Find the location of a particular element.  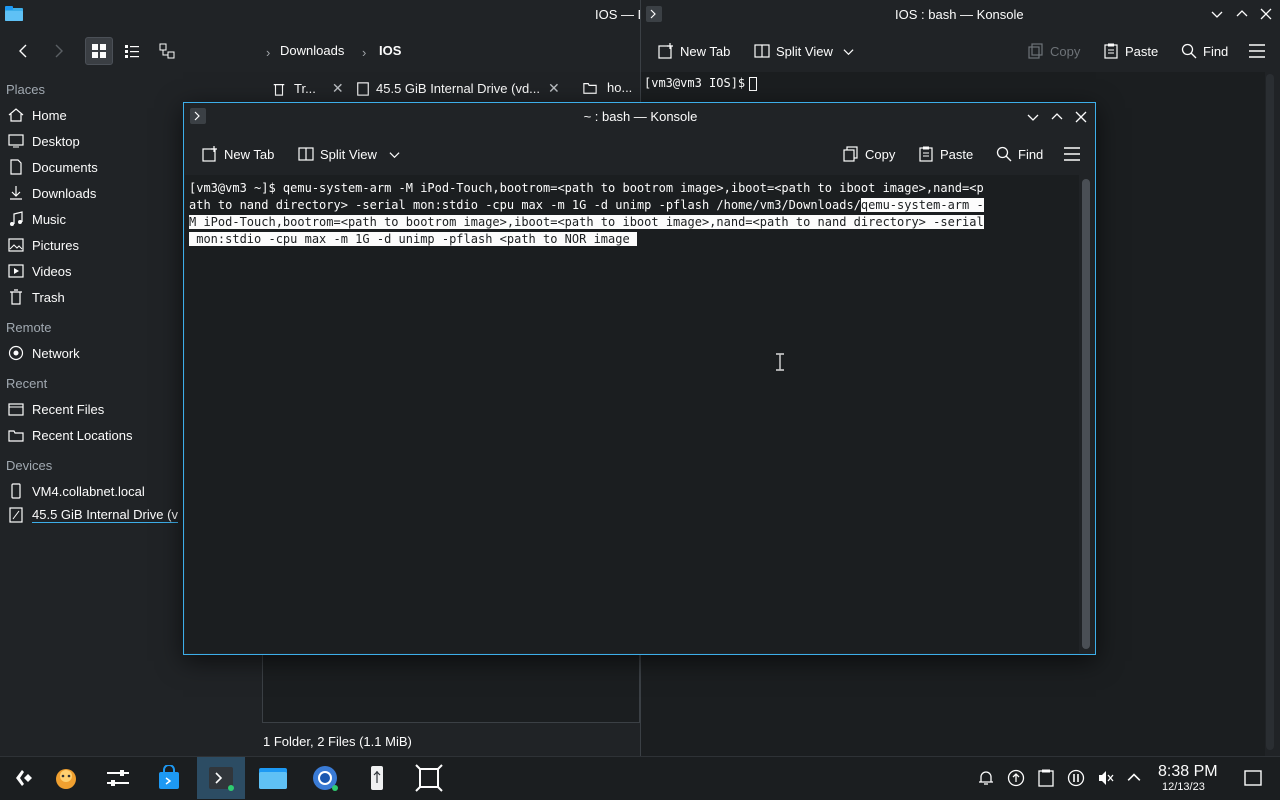

place-documents: Documents is located at coordinates (53, 167).